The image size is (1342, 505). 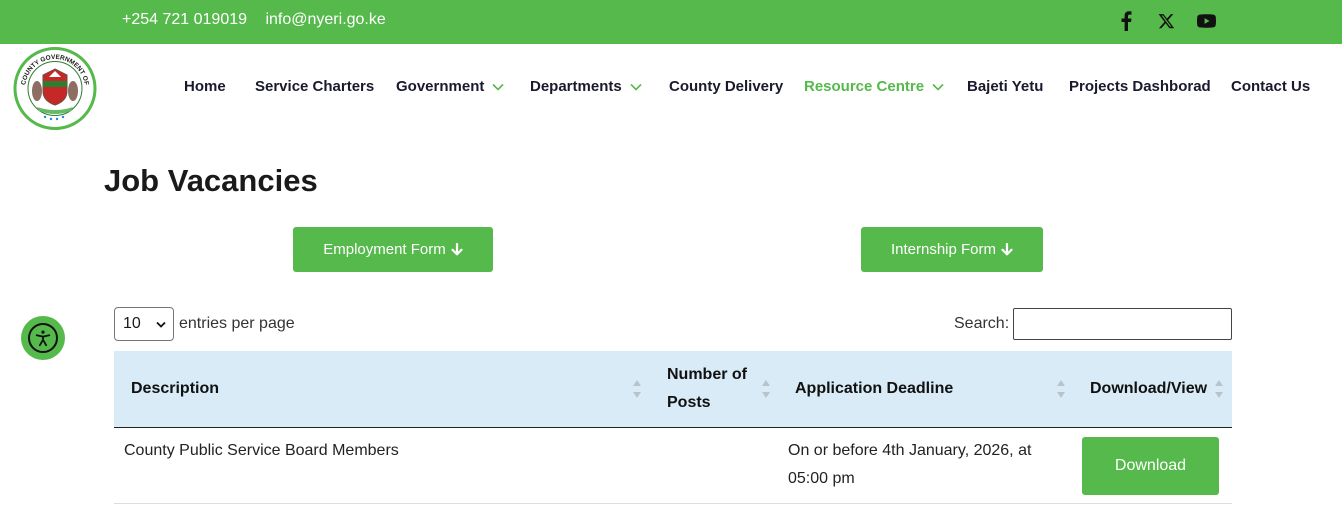 I want to click on nav-home: Home, so click(x=205, y=86).